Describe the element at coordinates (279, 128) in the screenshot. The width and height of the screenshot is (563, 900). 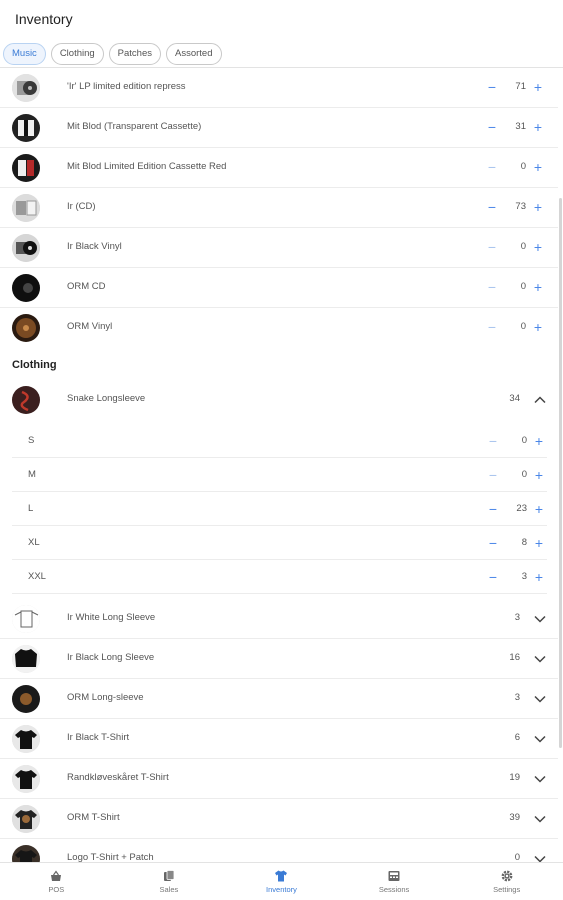
I see `inventory-row: Mit Blod (Transparent Cassette) − 31 +` at that location.